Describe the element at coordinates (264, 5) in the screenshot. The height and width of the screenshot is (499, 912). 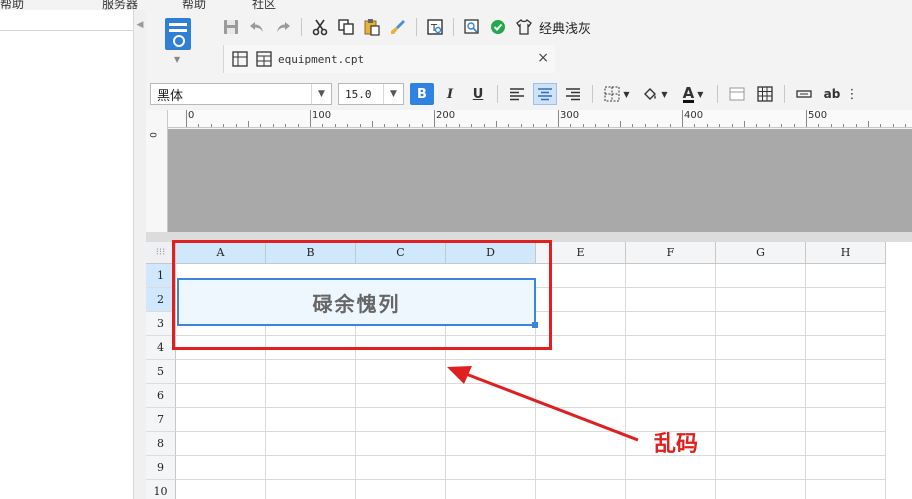
I see `menu-item: 社区` at that location.